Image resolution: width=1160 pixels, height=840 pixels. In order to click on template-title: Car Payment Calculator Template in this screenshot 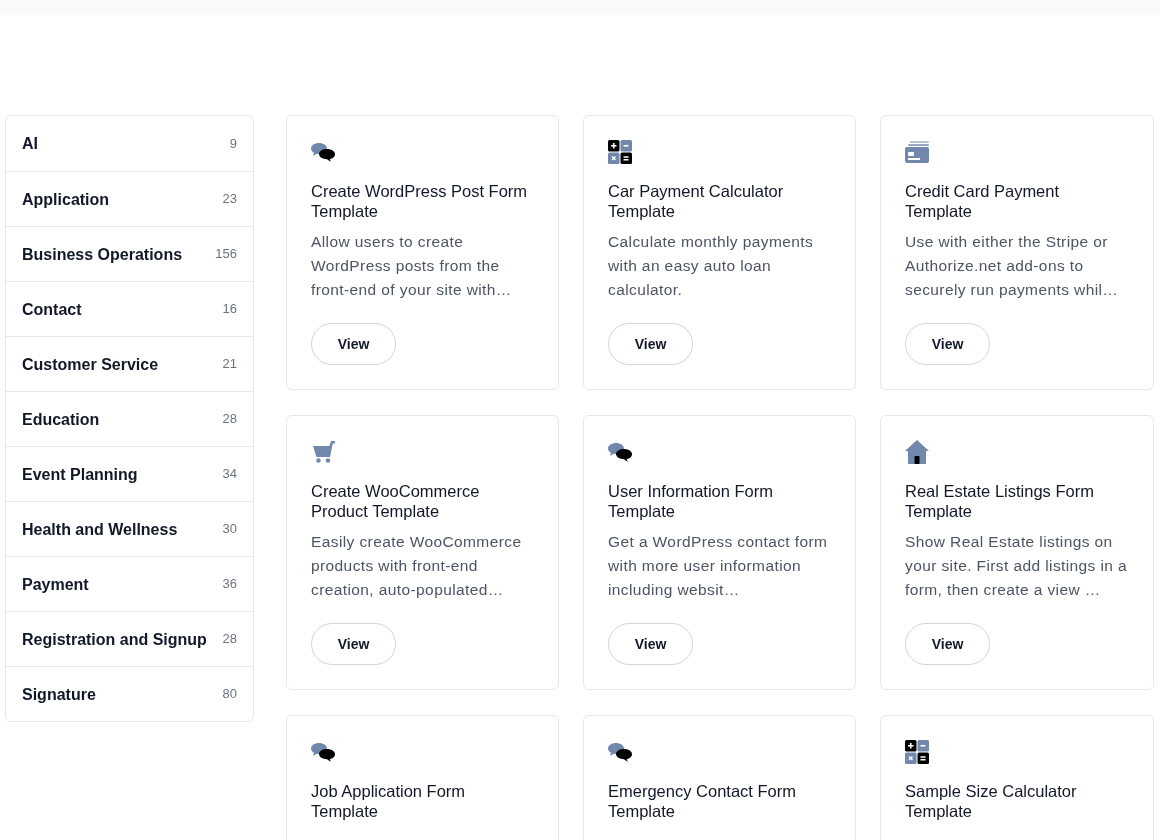, I will do `click(696, 201)`.